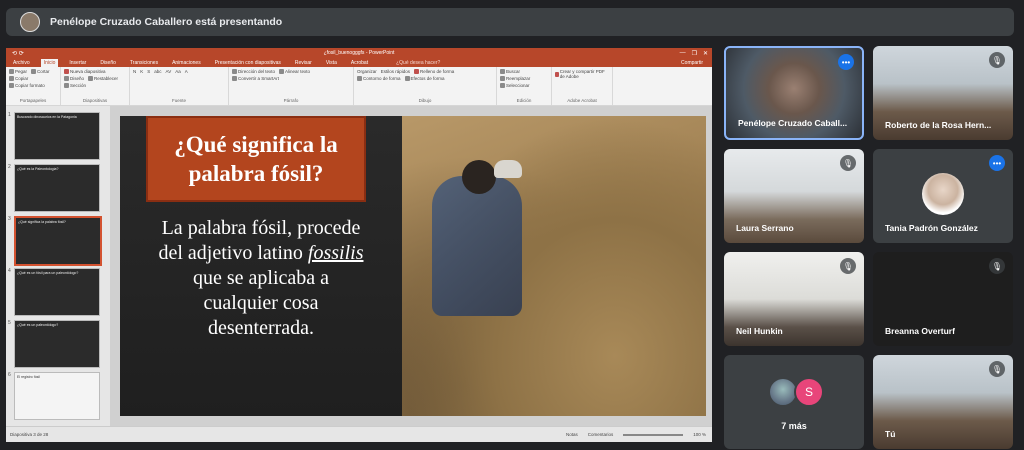  I want to click on layout-button: Diseño, so click(74, 78).